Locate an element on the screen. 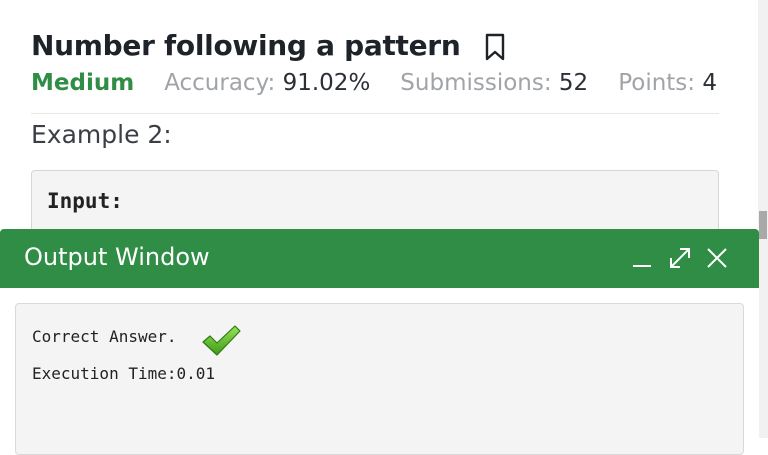  page-scrollbar is located at coordinates (763, 219).